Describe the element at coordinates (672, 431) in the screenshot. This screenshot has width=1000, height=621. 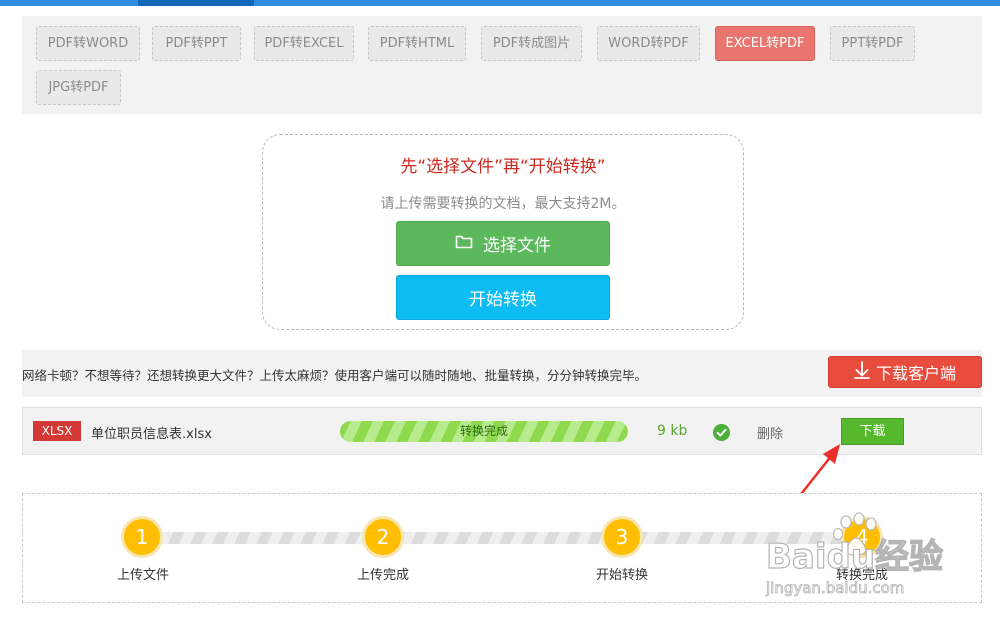
I see `file-size: 9 kb` at that location.